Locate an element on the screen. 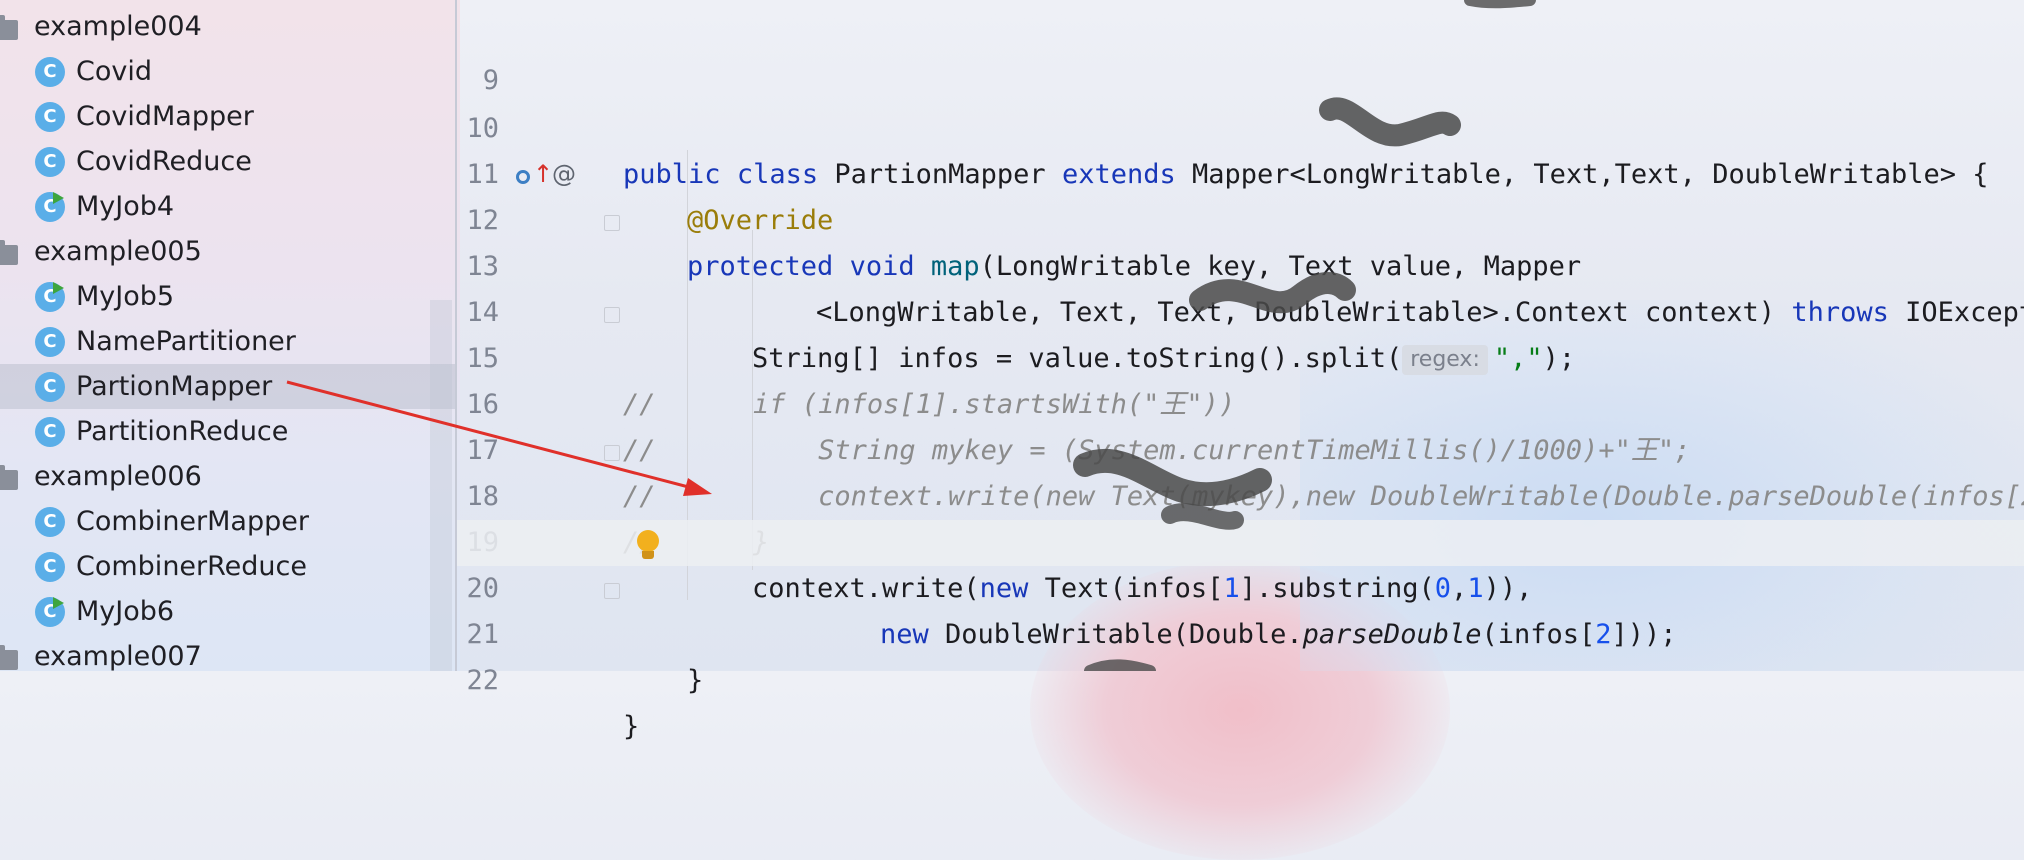 This screenshot has width=2024, height=860. tree-class-covidmapper: C CovidMapper is located at coordinates (227, 116).